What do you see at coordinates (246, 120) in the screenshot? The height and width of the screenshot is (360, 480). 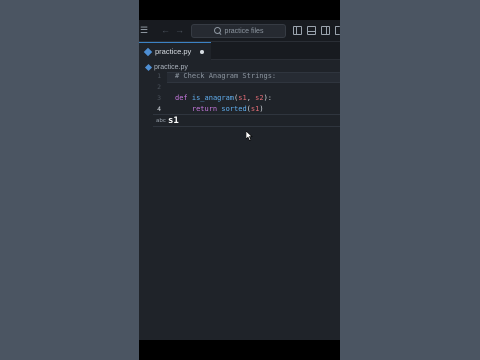 I see `autocomplete-suggestion: abc s1` at bounding box center [246, 120].